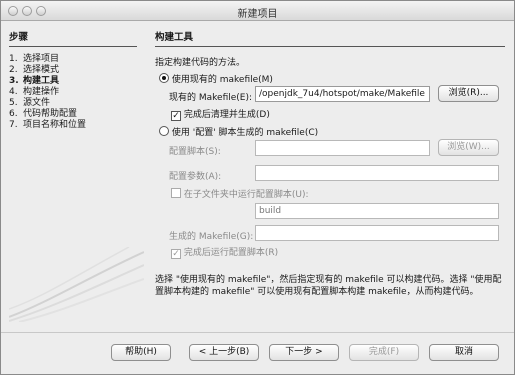 The width and height of the screenshot is (515, 375). What do you see at coordinates (304, 352) in the screenshot?
I see `next-button: 下一步 >` at bounding box center [304, 352].